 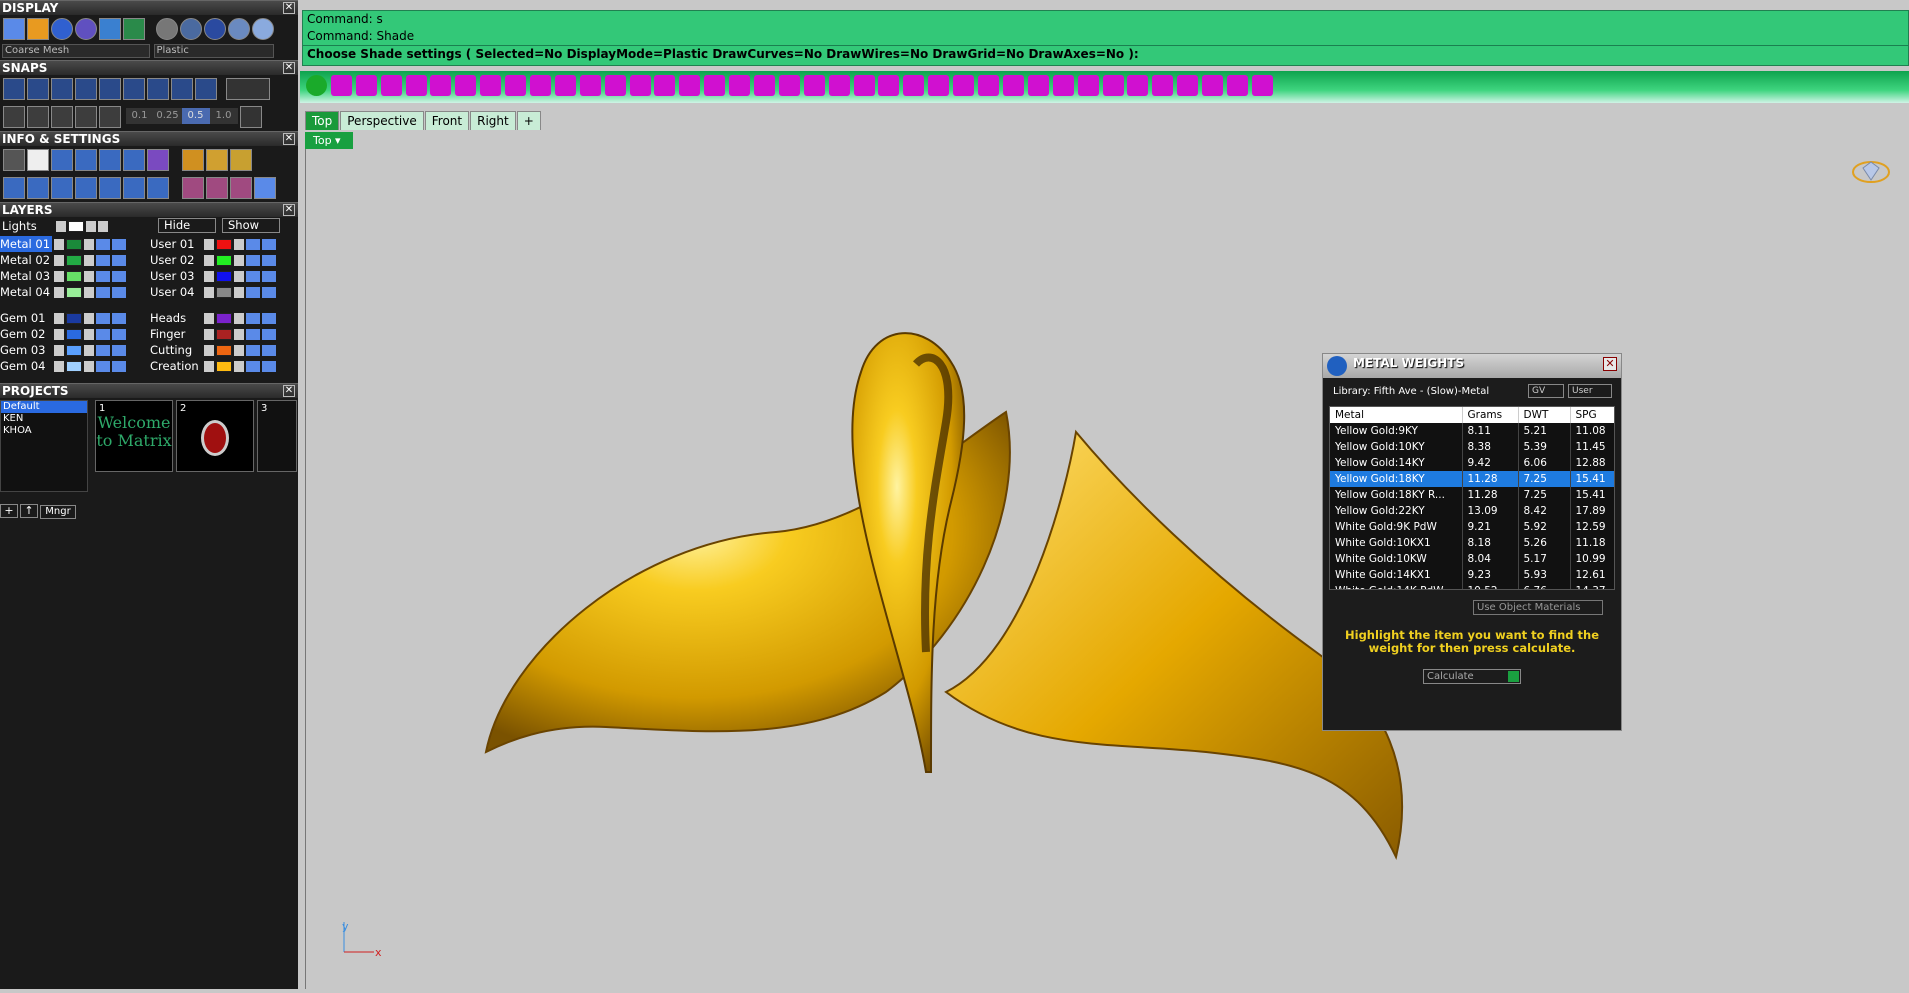 What do you see at coordinates (63, 366) in the screenshot?
I see `layer-row: Gem 04` at bounding box center [63, 366].